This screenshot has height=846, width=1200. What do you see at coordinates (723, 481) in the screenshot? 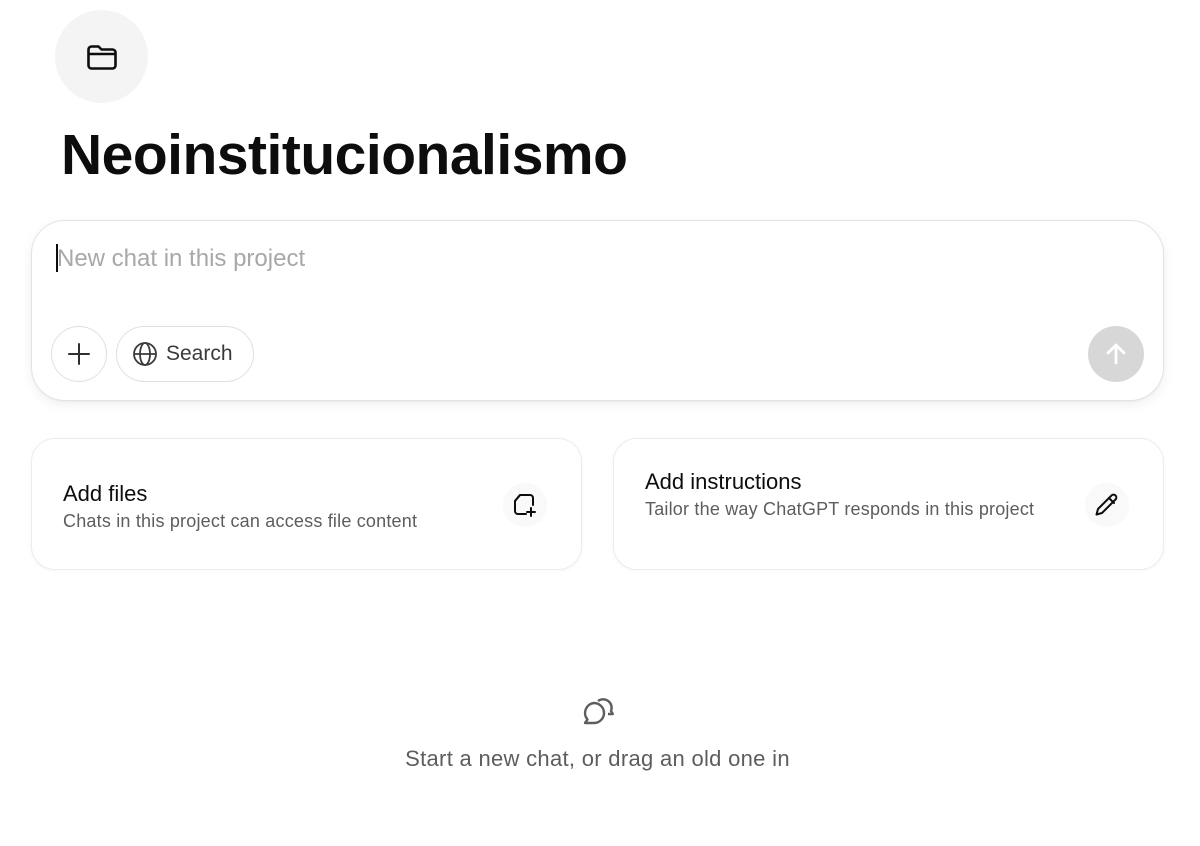
I see `add-instructions-title: Add instructions` at bounding box center [723, 481].